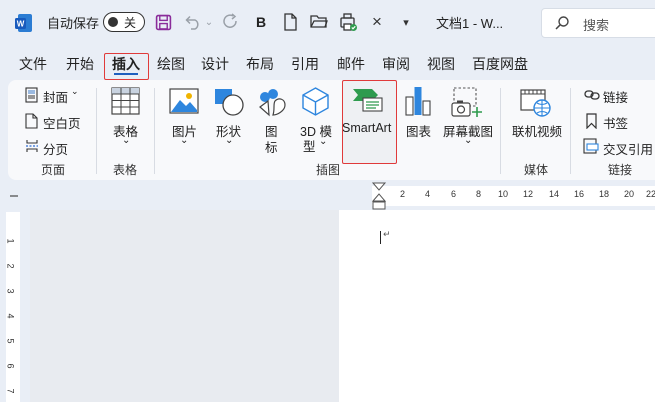  What do you see at coordinates (503, 194) in the screenshot?
I see `ruler-tick-label: 10` at bounding box center [503, 194].